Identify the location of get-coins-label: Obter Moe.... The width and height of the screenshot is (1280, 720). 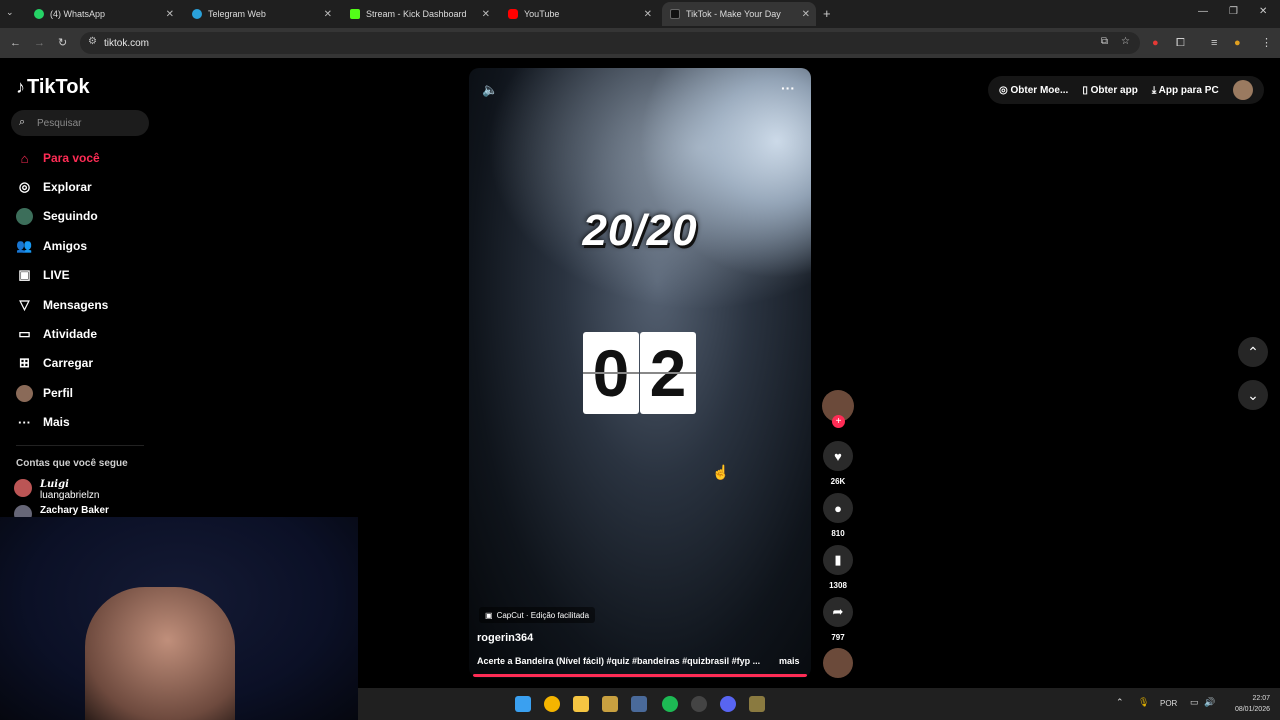
(1039, 90).